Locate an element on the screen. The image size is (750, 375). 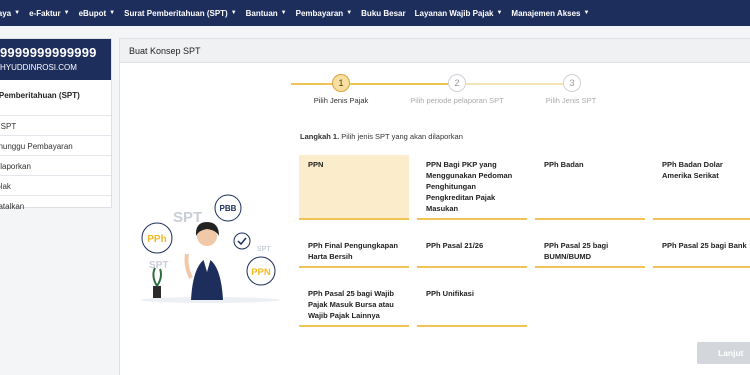
stepper-line-1b is located at coordinates (399, 84).